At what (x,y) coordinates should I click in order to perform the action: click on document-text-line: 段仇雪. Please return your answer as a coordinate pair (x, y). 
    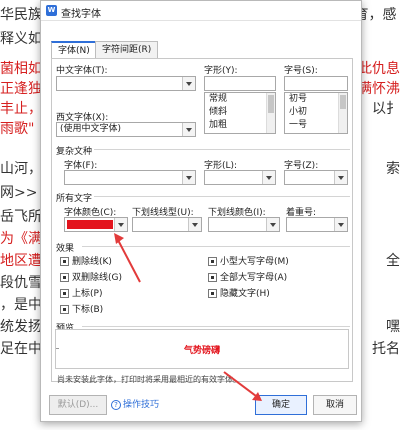
    Looking at the image, I should click on (21, 283).